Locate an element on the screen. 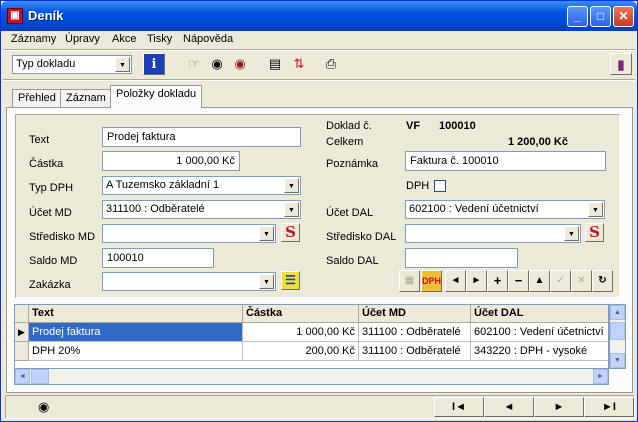 The width and height of the screenshot is (638, 422). scroll-left-icon: ◄ is located at coordinates (22, 376).